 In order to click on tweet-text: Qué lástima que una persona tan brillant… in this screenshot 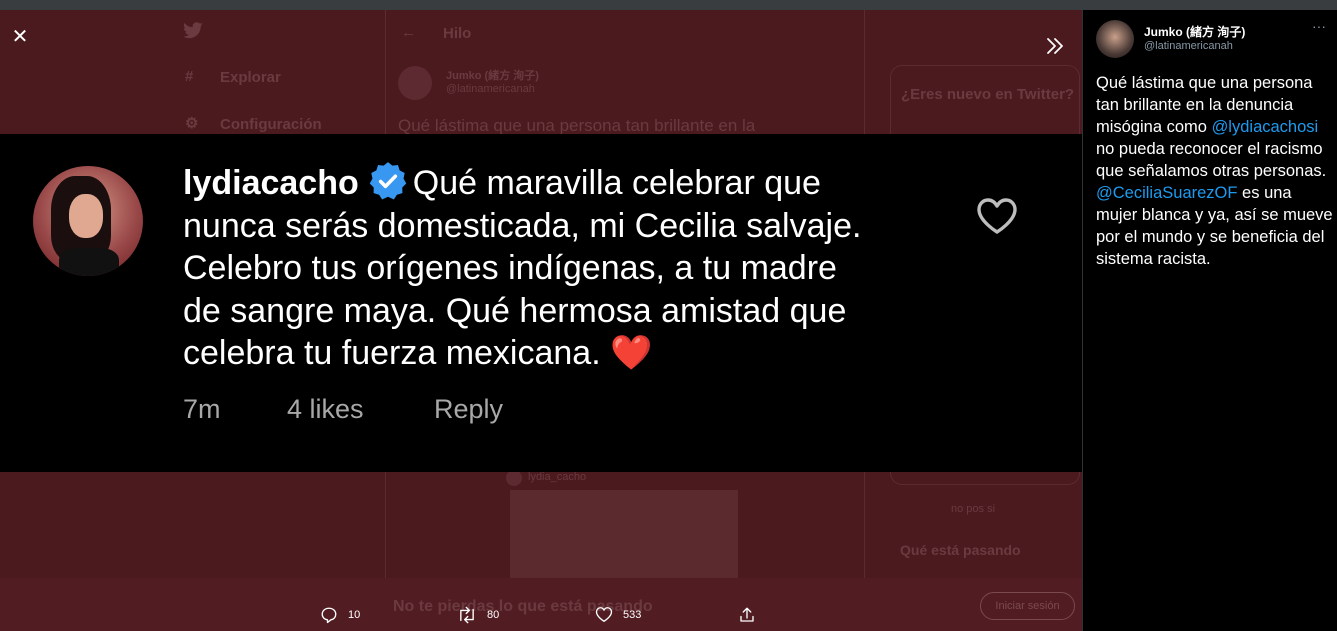, I will do `click(1216, 171)`.